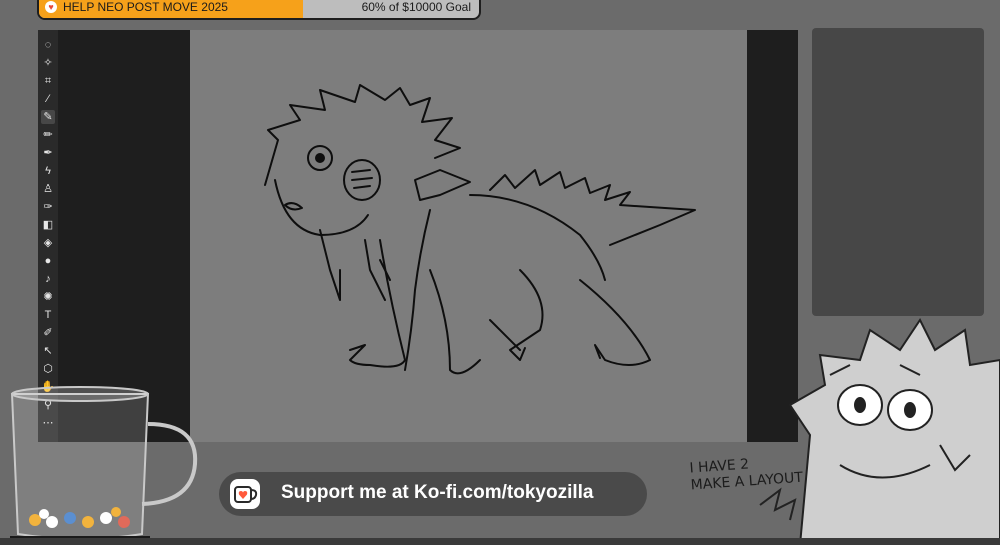 This screenshot has height=545, width=1000. I want to click on tool-palette: ◌✧⌗⁄✎✏✒ϟ♙✑◧◈●♪✺T✐↖⬡✋⚲⋯, so click(48, 236).